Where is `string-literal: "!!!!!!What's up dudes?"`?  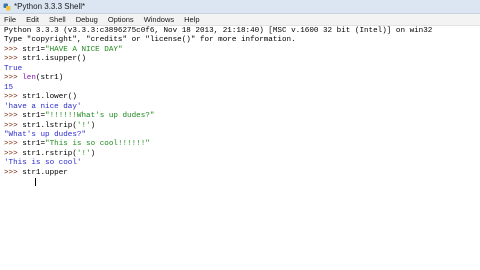
string-literal: "!!!!!!What's up dudes?" is located at coordinates (100, 116).